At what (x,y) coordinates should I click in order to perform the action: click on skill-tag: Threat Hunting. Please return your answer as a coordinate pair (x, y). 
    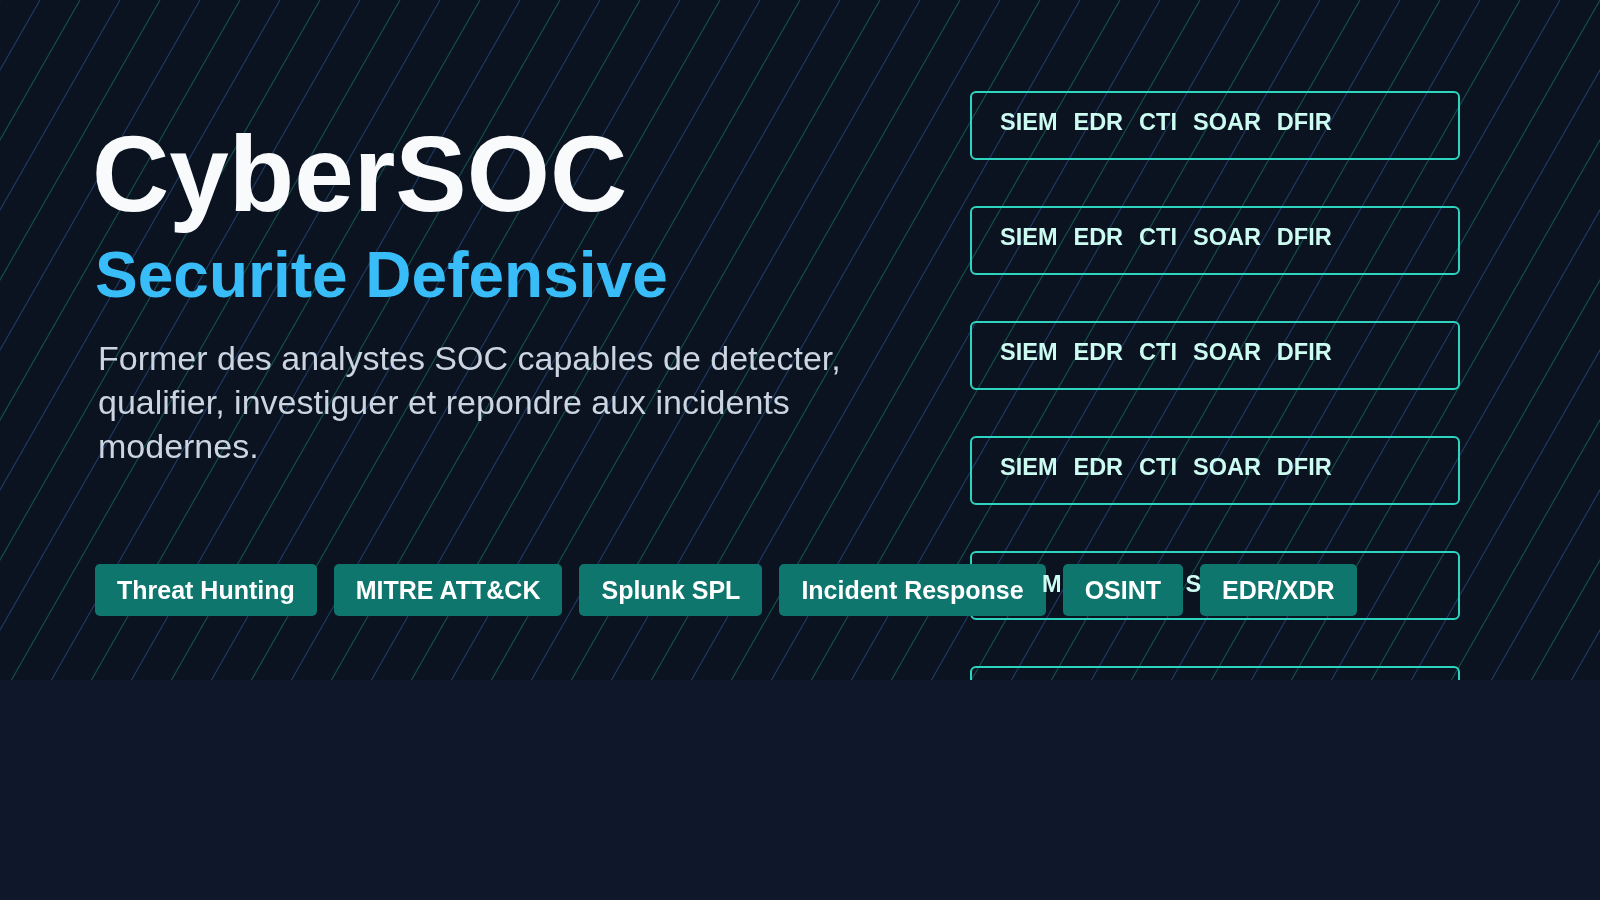
    Looking at the image, I should click on (206, 590).